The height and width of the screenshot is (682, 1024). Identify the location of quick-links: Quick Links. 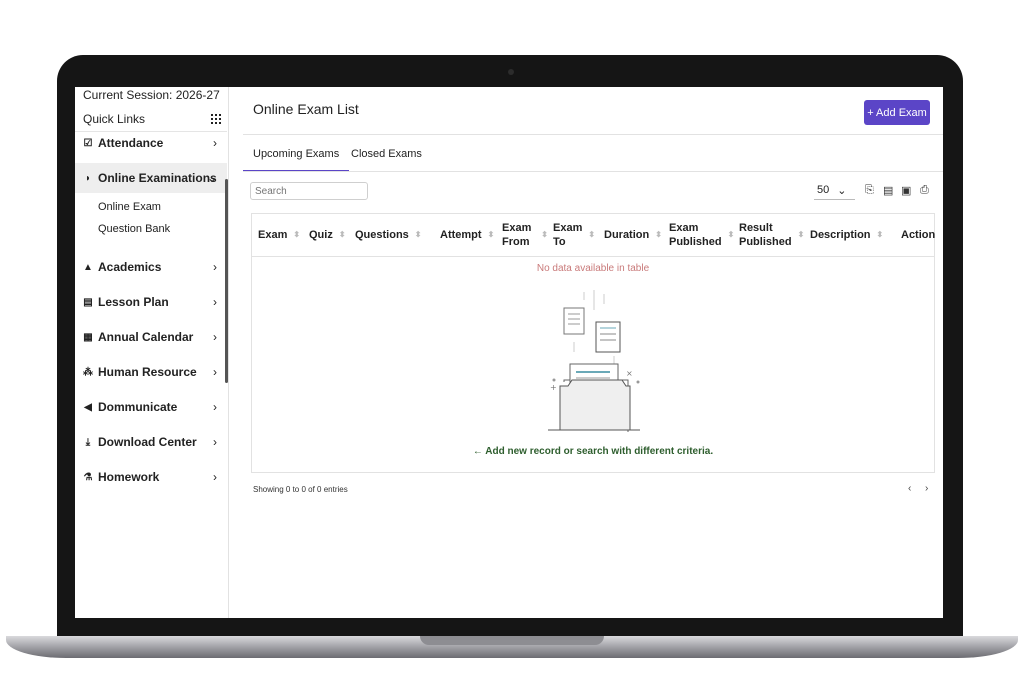
(152, 119).